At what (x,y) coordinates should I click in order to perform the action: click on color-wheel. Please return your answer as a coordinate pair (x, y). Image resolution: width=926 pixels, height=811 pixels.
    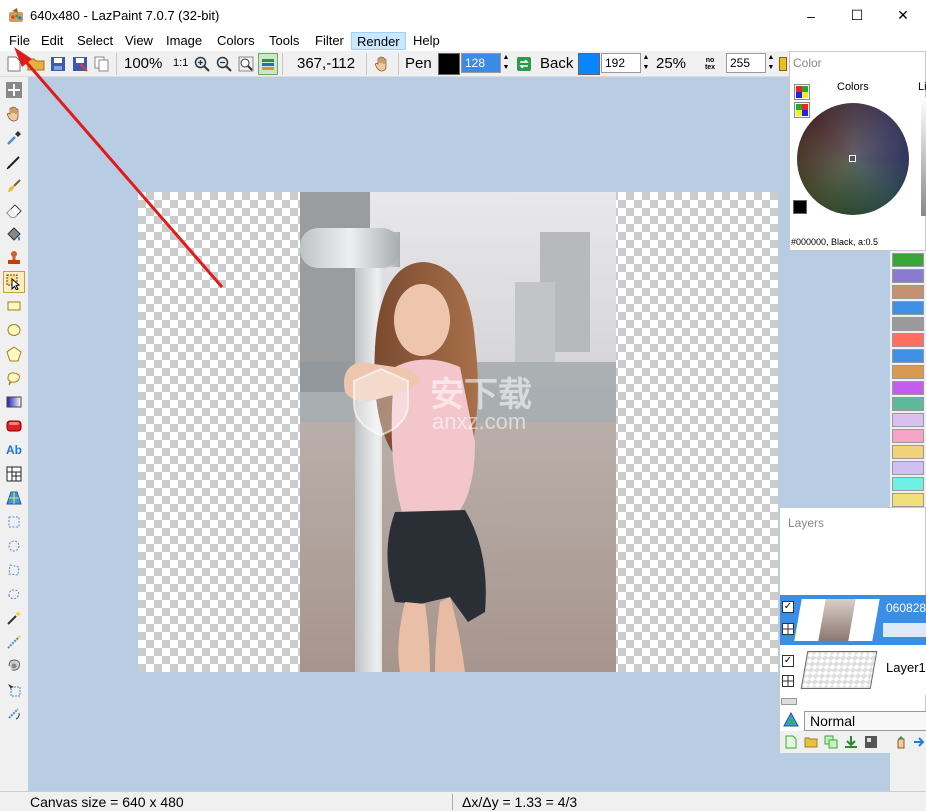
    Looking at the image, I should click on (853, 159).